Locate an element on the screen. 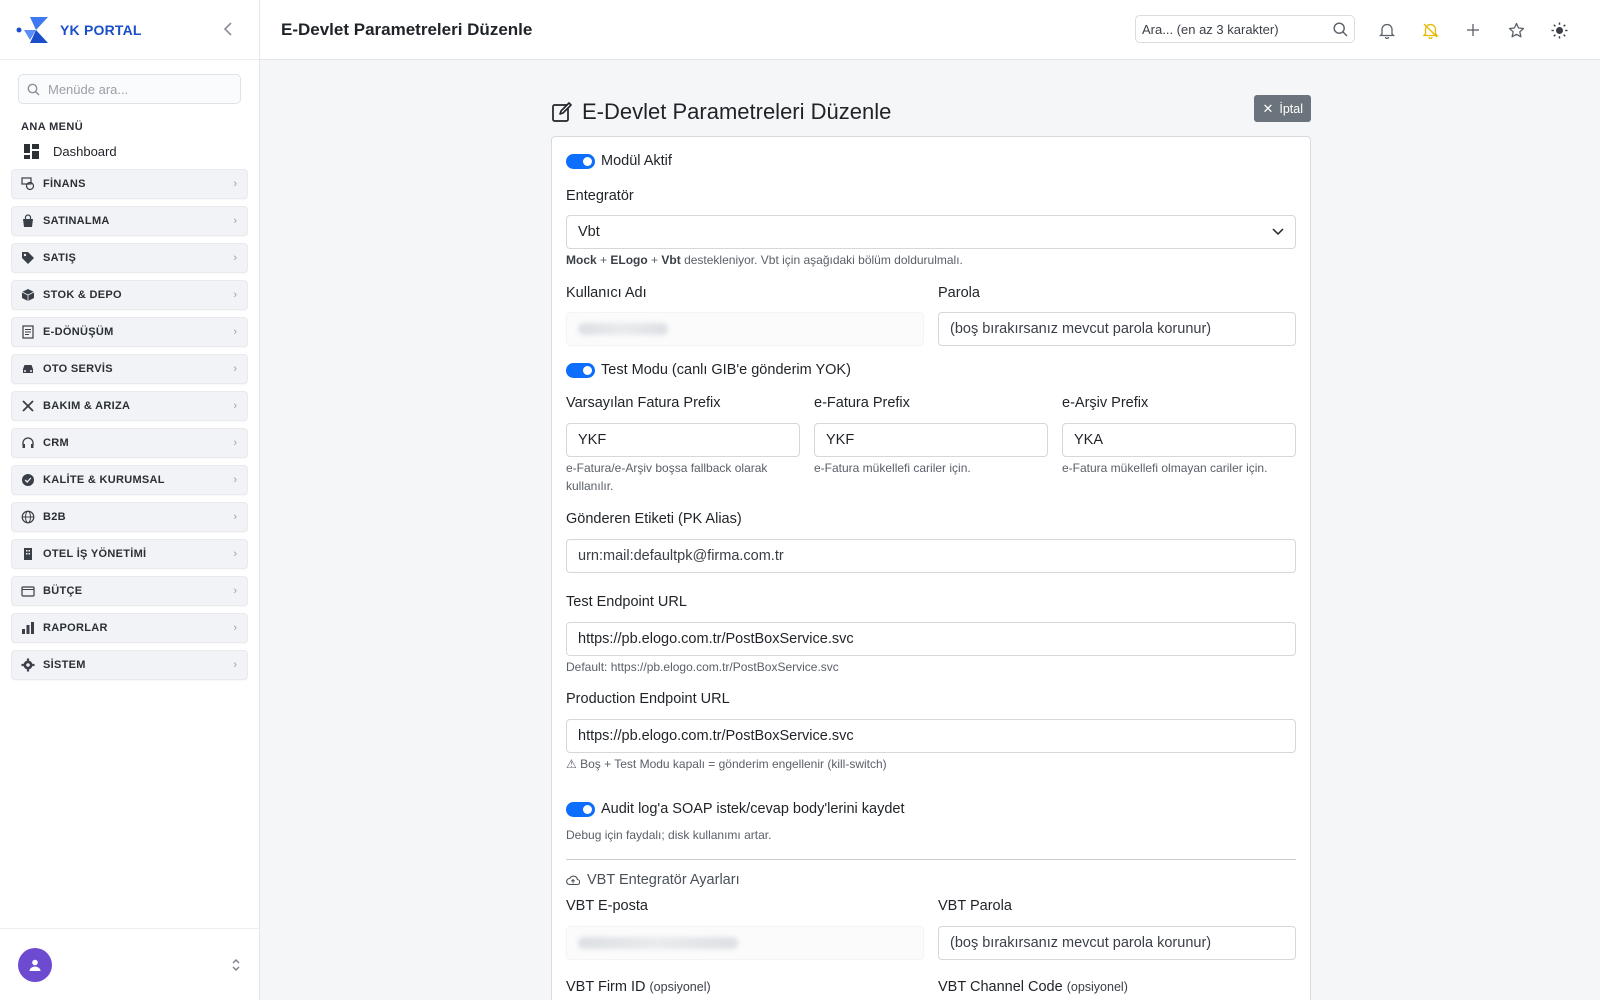 This screenshot has height=1000, width=1600. dashboard-icon is located at coordinates (31, 151).